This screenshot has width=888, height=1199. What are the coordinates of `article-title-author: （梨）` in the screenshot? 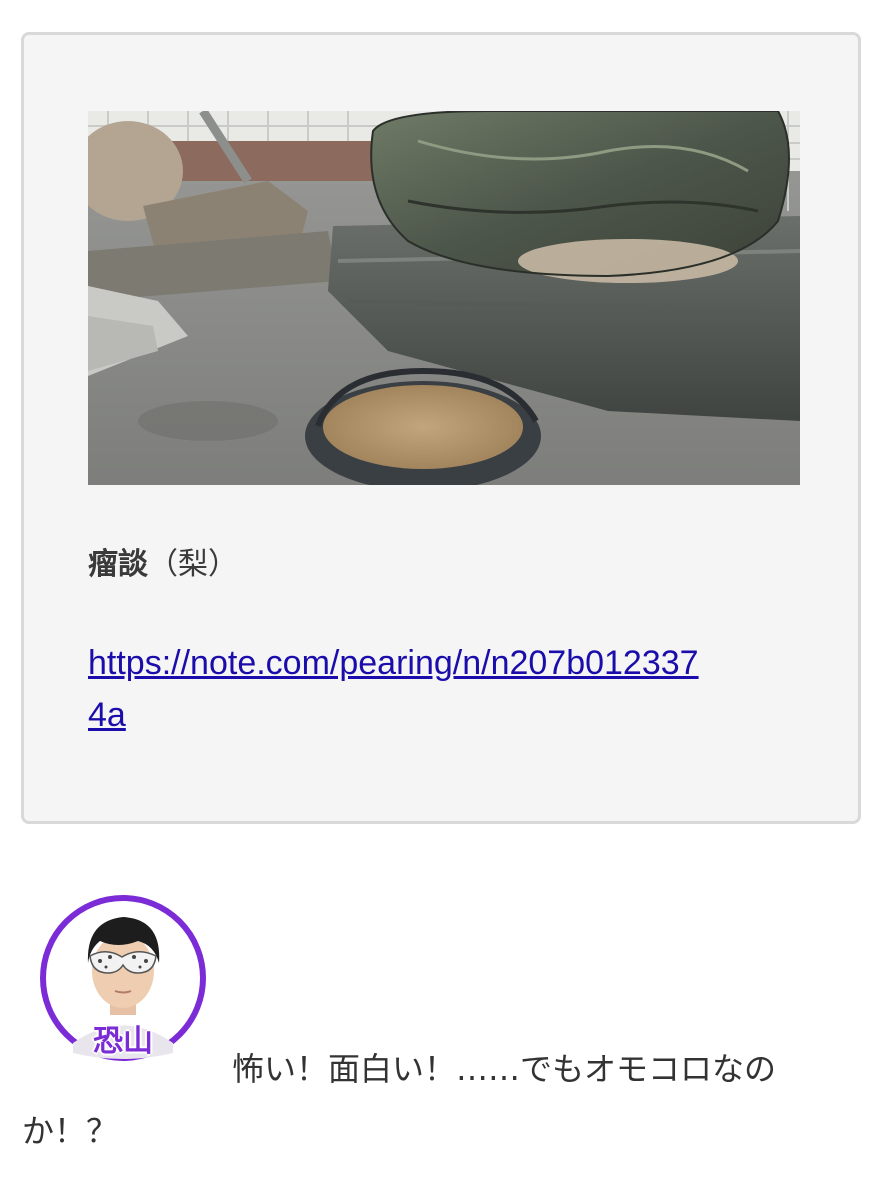 It's located at (193, 564).